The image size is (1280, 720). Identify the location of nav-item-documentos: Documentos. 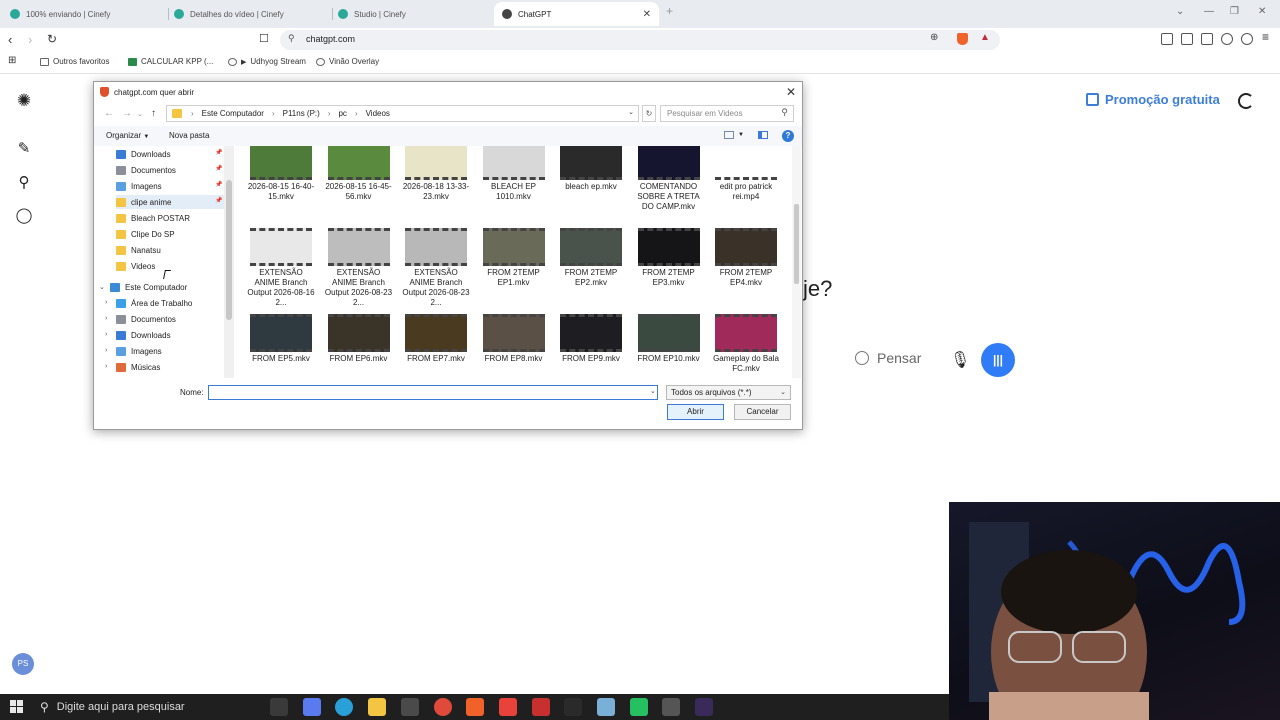
(146, 170).